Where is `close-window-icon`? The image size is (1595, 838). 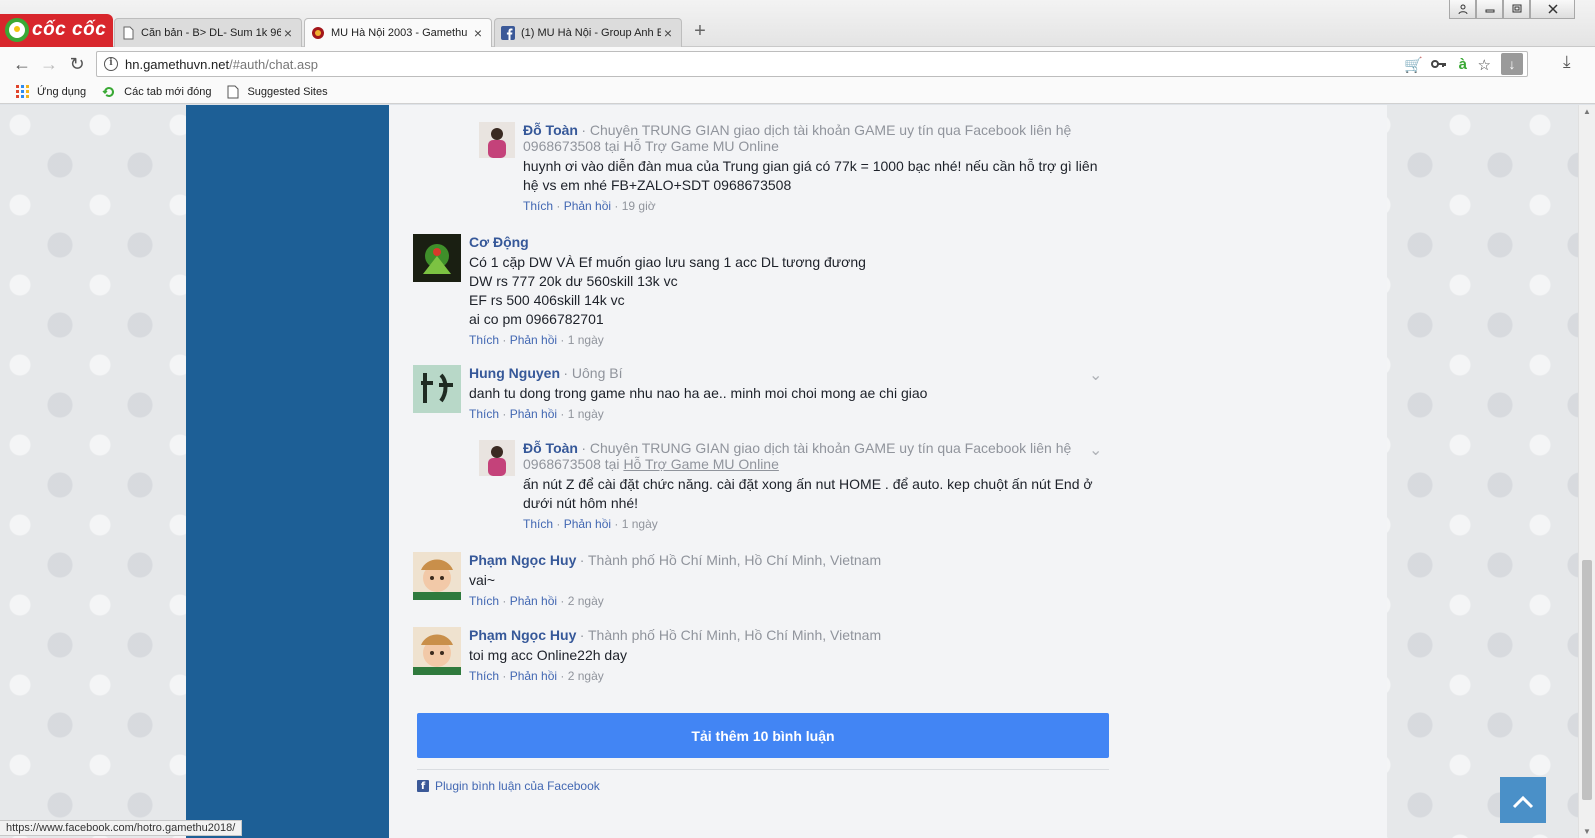
close-window-icon is located at coordinates (1552, 9).